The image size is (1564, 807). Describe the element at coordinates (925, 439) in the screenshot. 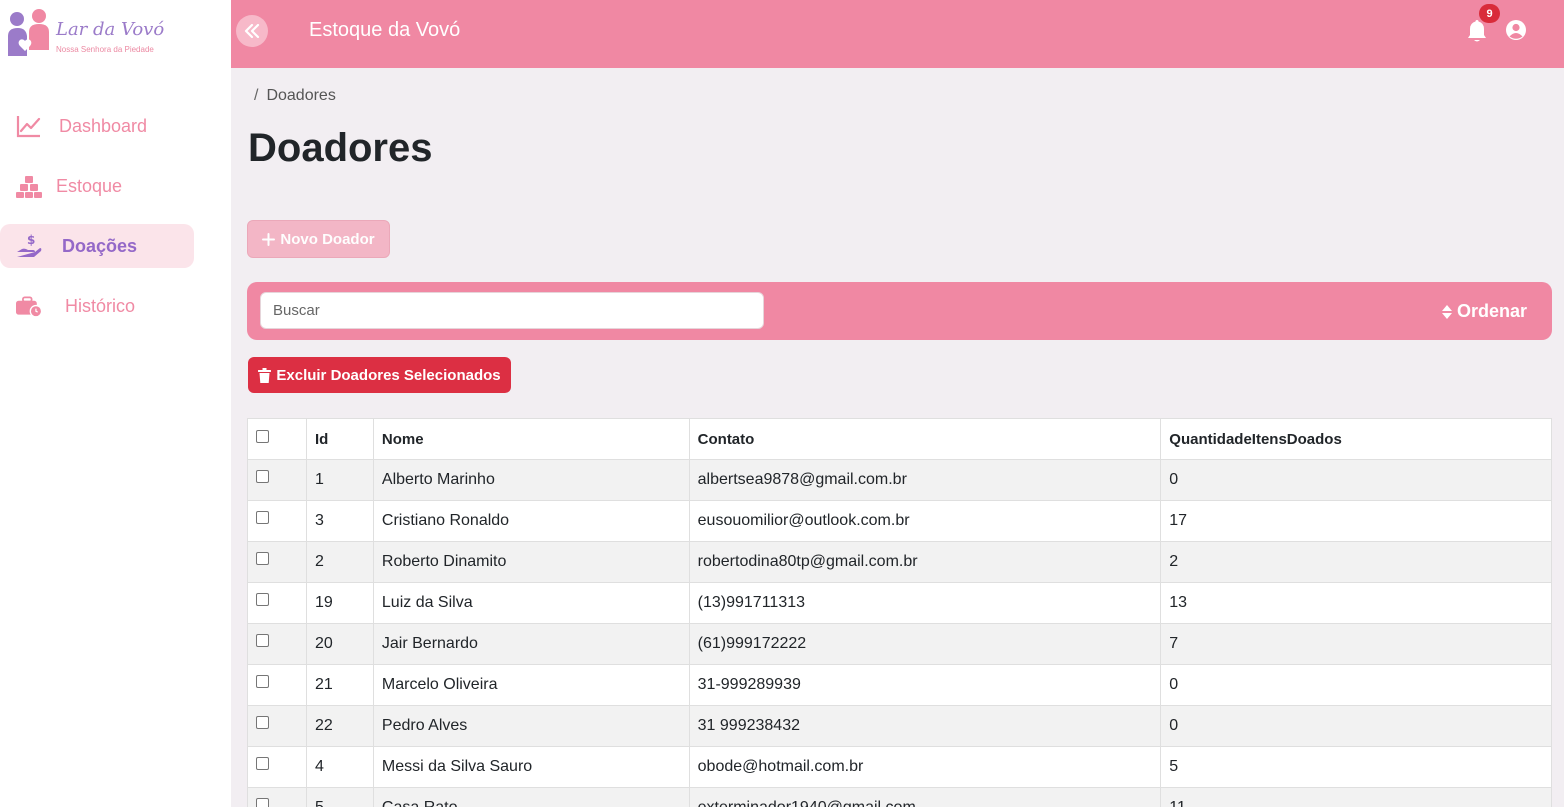

I see `column-header-contato: Contato` at that location.